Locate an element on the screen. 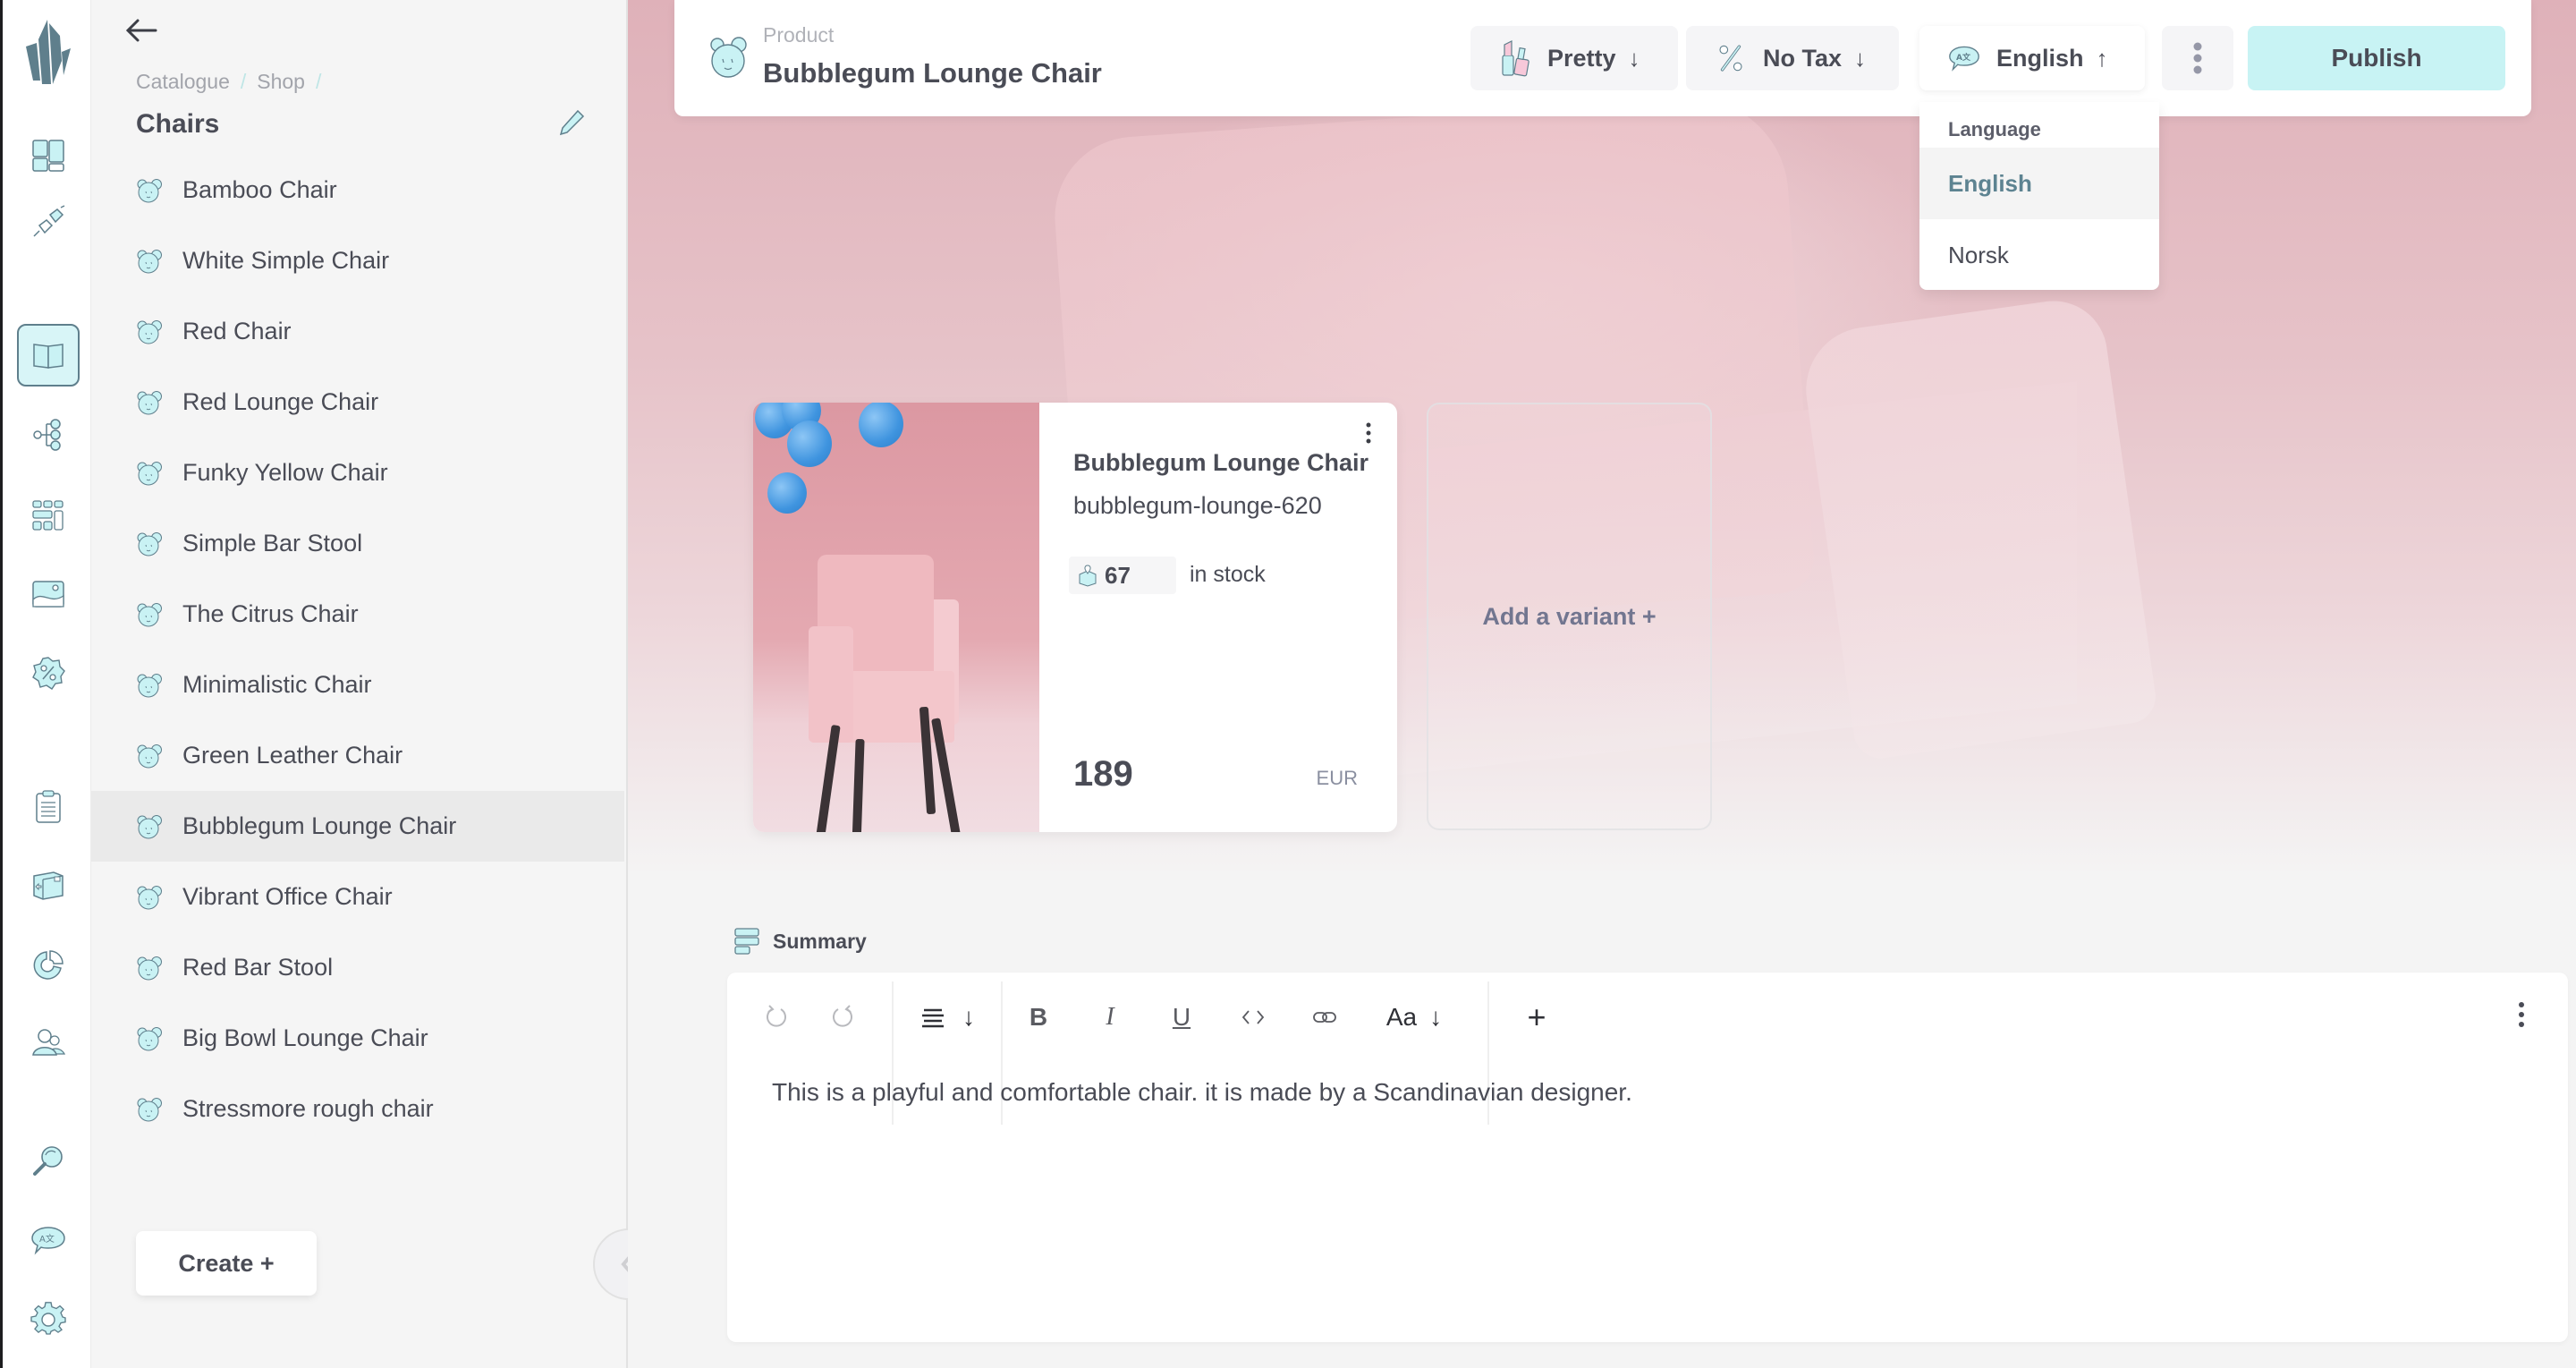 This screenshot has height=1368, width=2576. code-button is located at coordinates (1253, 1017).